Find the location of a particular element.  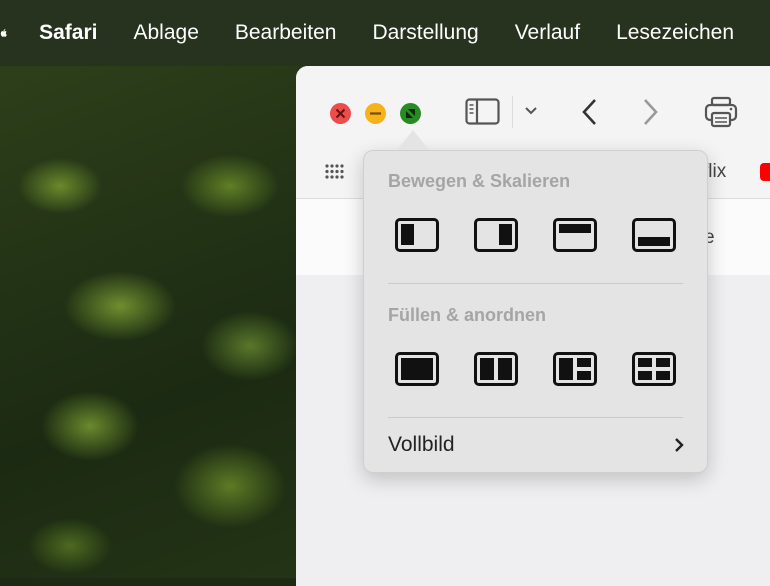

toolbar-divider is located at coordinates (512, 112).